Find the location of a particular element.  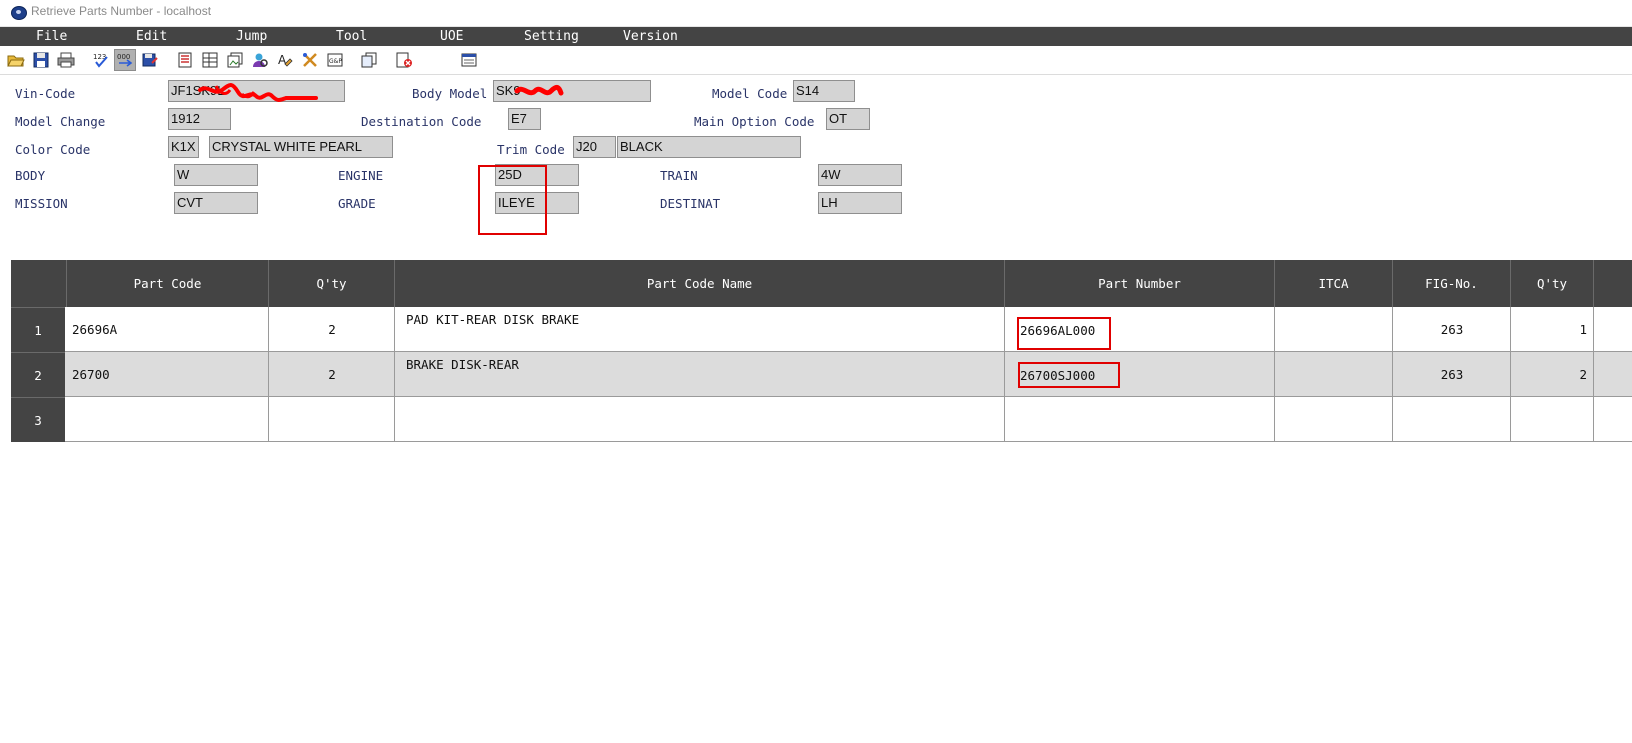

header-qty-2: Q'ty is located at coordinates (1552, 283).